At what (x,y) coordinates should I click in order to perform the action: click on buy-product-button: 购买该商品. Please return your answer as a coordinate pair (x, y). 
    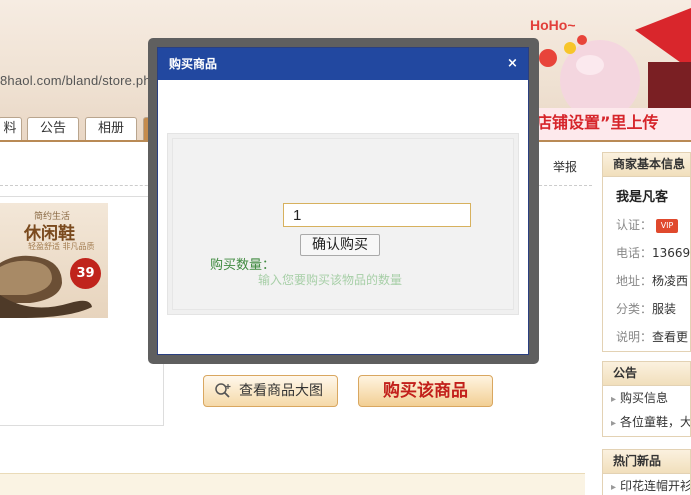
    Looking at the image, I should click on (425, 391).